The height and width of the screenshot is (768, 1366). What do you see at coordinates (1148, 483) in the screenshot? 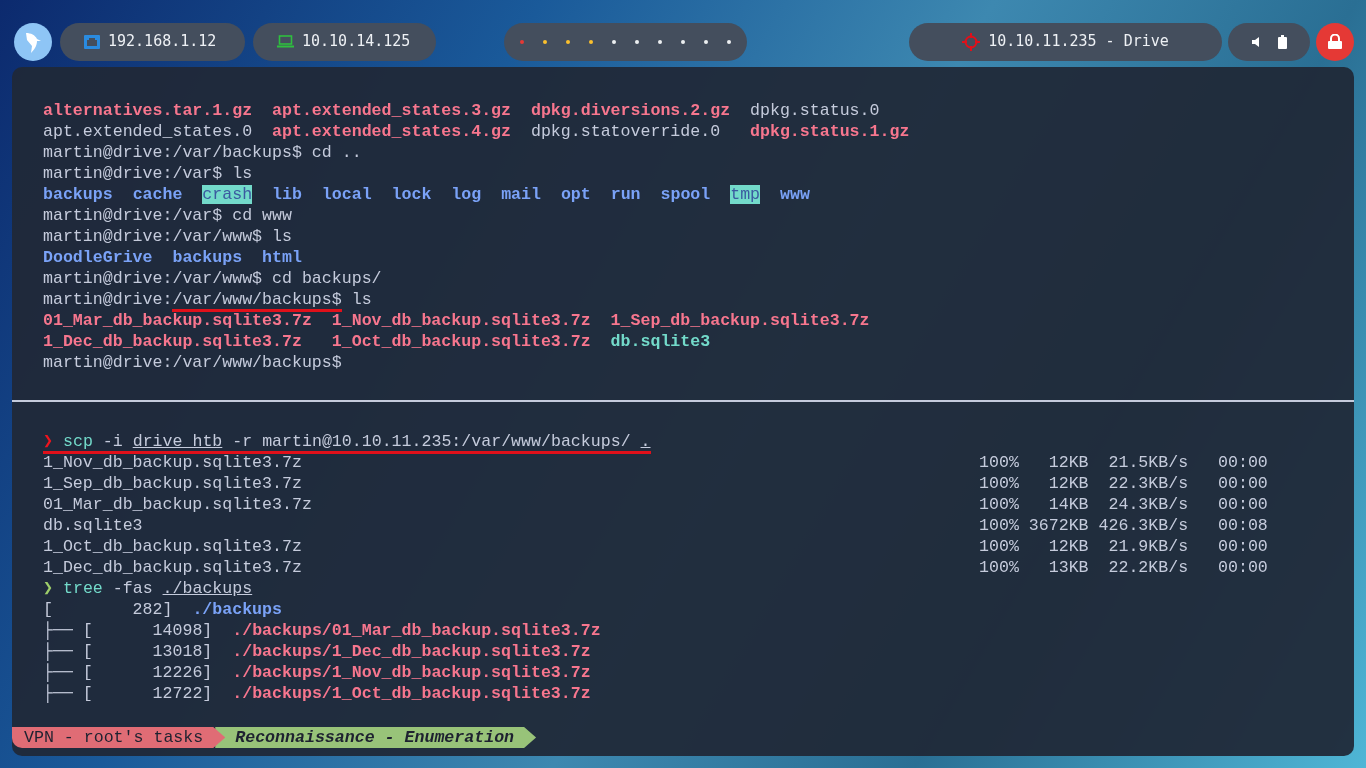
I see `transfer-rate: 22.3KB/s` at bounding box center [1148, 483].